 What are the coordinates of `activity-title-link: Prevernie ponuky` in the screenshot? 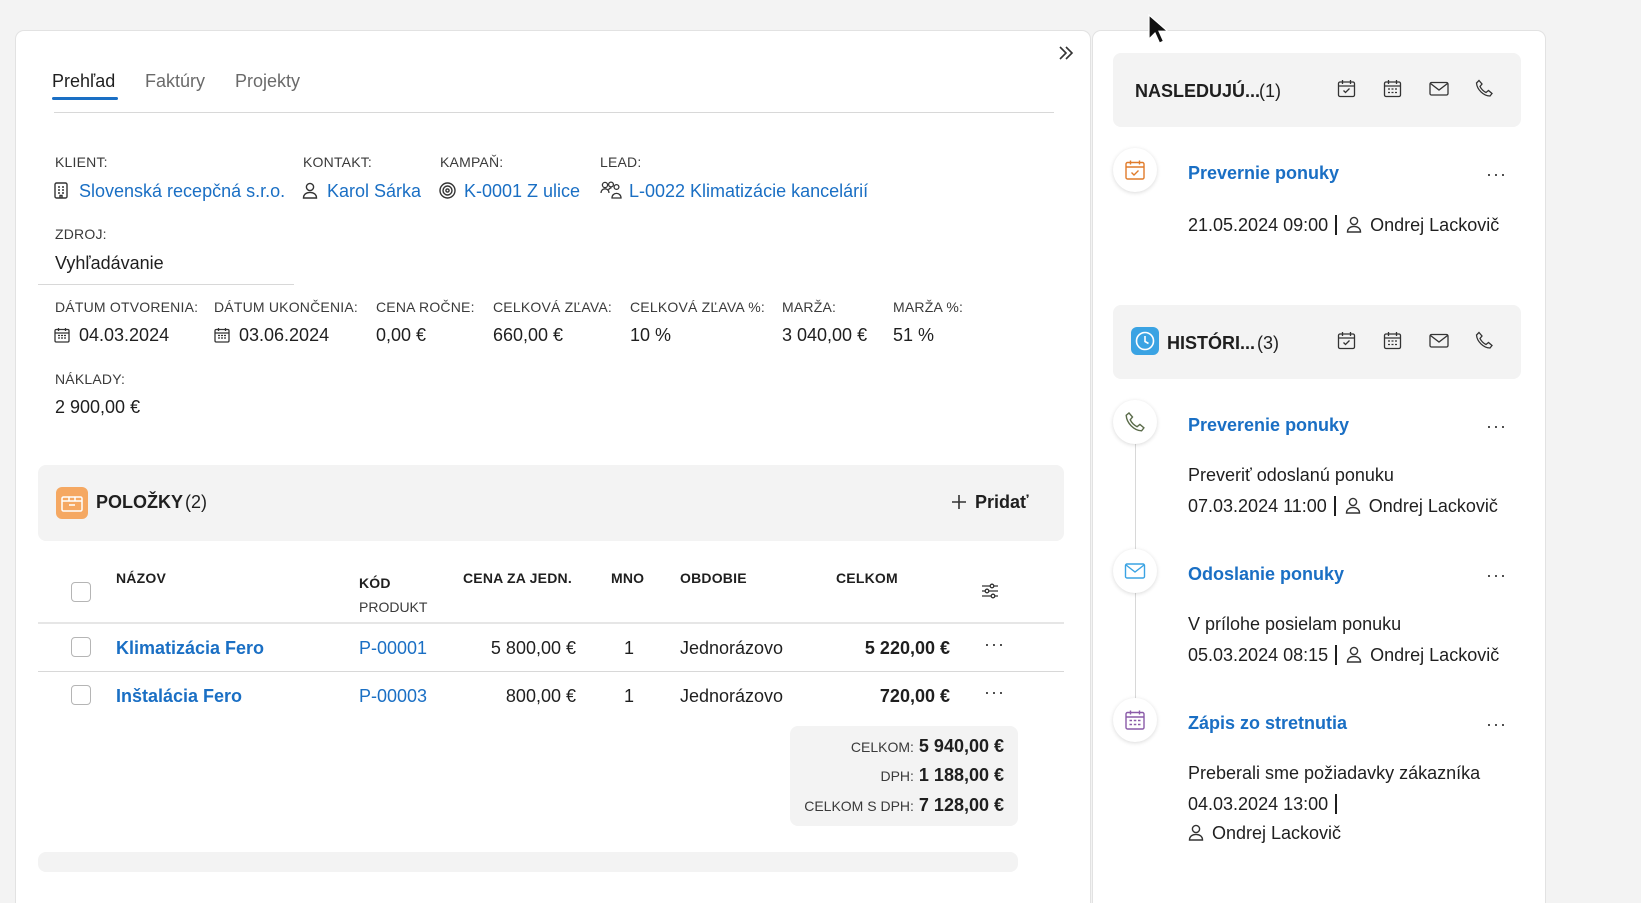 It's located at (1263, 173).